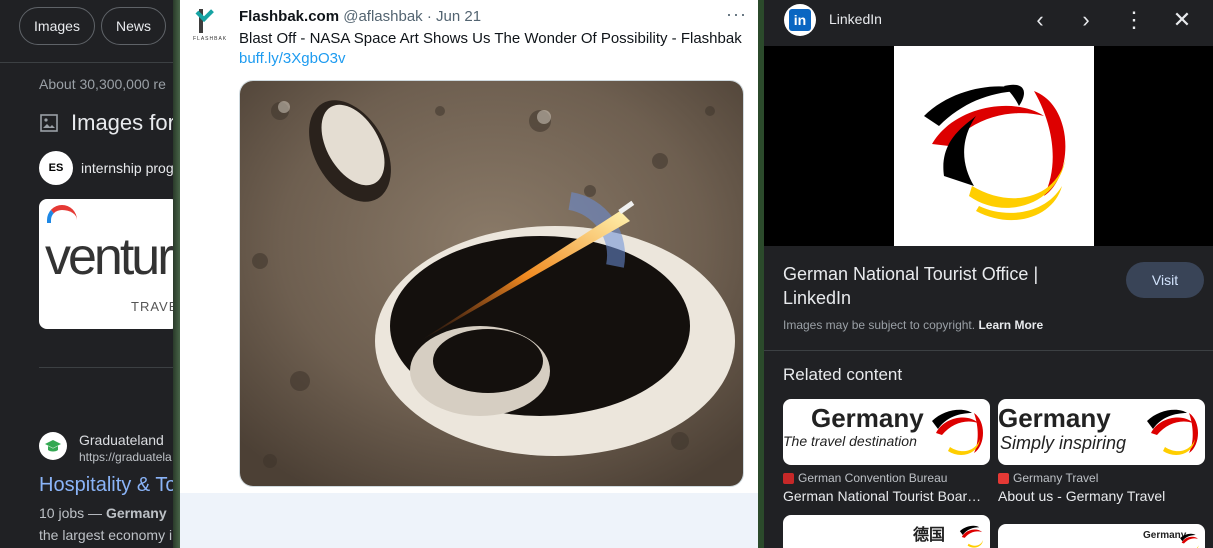 This screenshot has width=1213, height=548. What do you see at coordinates (72, 513) in the screenshot?
I see `snippet-prefix: 10 jobs —` at bounding box center [72, 513].